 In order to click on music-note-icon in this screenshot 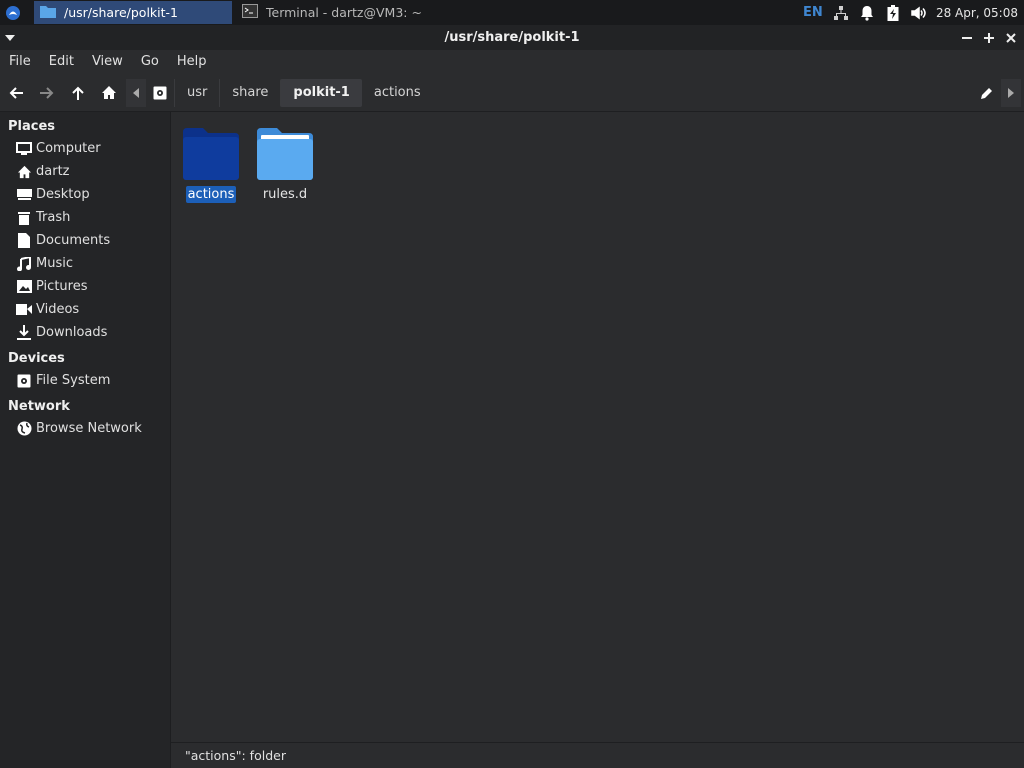, I will do `click(24, 264)`.